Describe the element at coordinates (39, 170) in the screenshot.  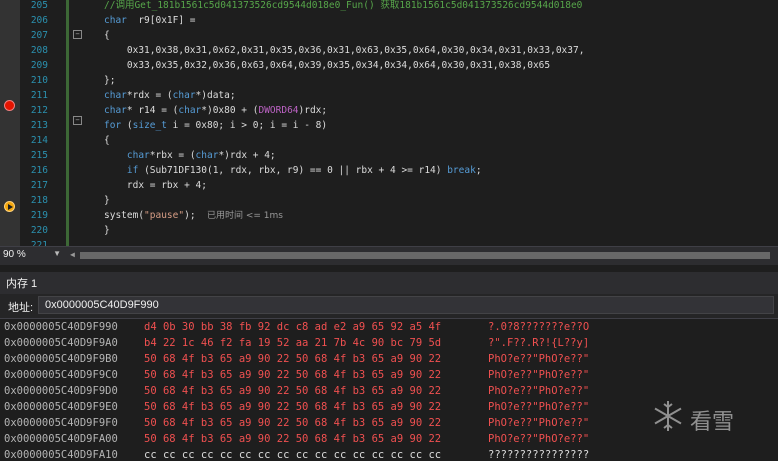
I see `line-number: 216` at that location.